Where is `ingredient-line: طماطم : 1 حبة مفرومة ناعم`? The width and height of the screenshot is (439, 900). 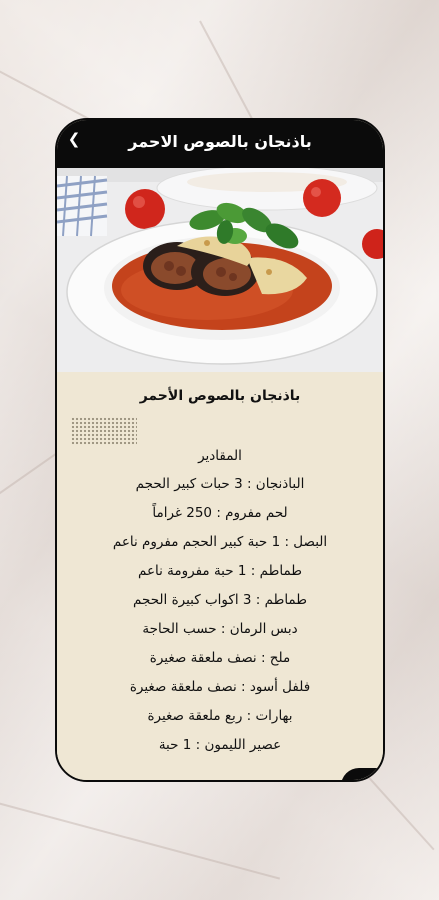 ingredient-line: طماطم : 1 حبة مفرومة ناعم is located at coordinates (220, 571).